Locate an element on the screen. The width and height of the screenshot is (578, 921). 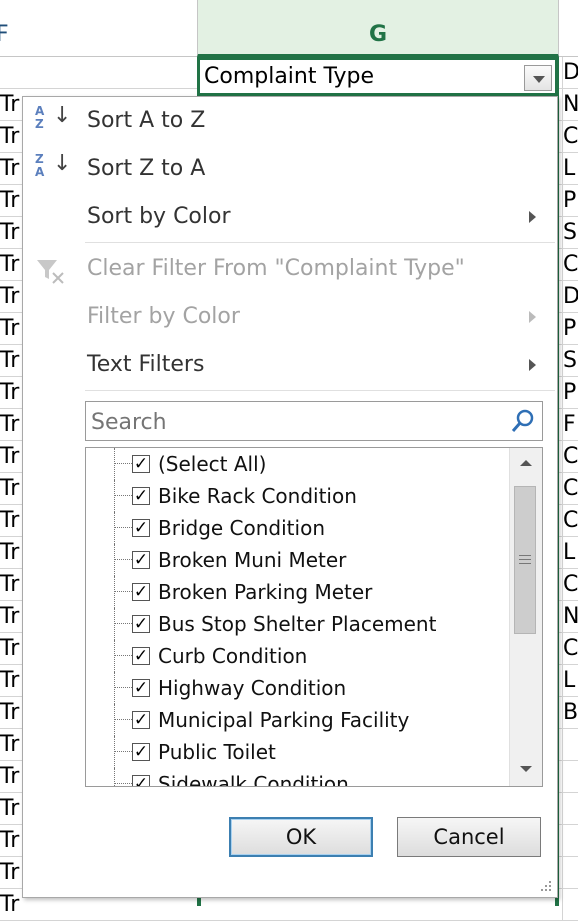
sort-a-to-z-item: A Z ↓ Sort A to Z is located at coordinates (290, 121).